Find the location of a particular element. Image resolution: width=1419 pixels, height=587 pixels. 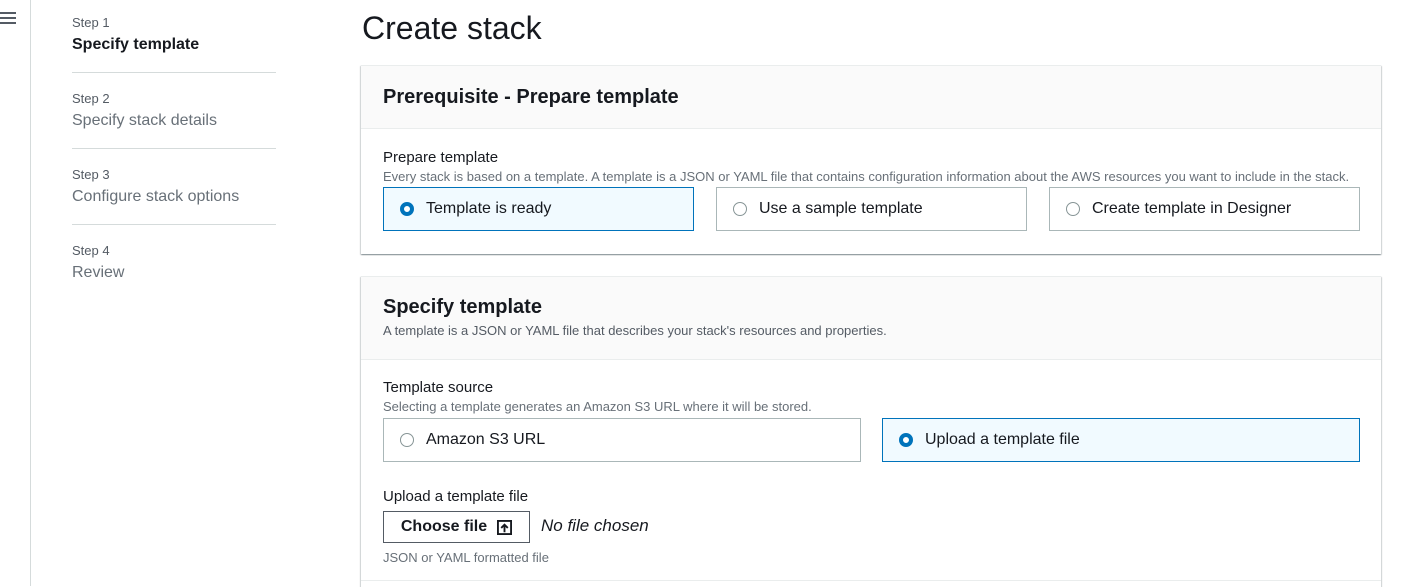

upload-icon is located at coordinates (505, 527).